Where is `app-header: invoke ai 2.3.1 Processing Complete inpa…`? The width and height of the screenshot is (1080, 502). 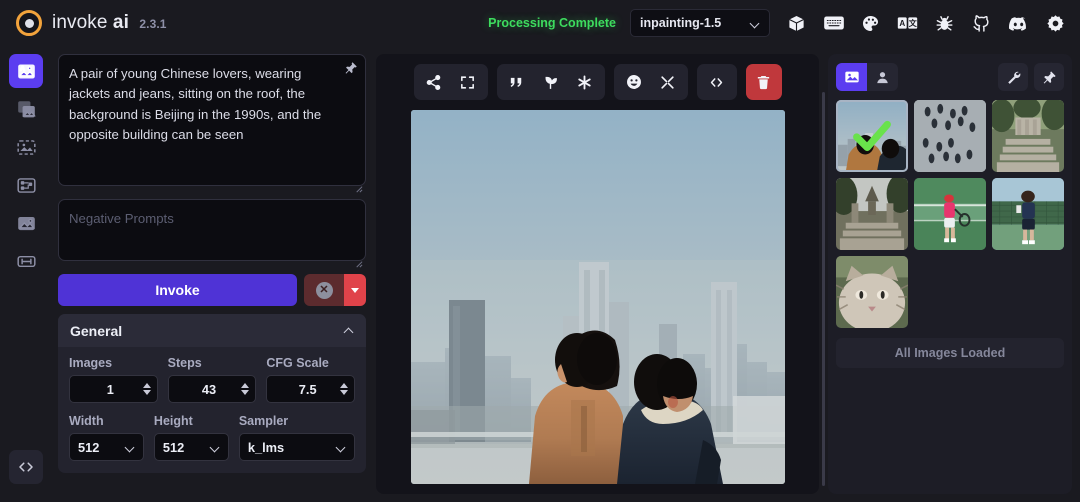
app-header: invoke ai 2.3.1 Processing Complete inpa… is located at coordinates (540, 23).